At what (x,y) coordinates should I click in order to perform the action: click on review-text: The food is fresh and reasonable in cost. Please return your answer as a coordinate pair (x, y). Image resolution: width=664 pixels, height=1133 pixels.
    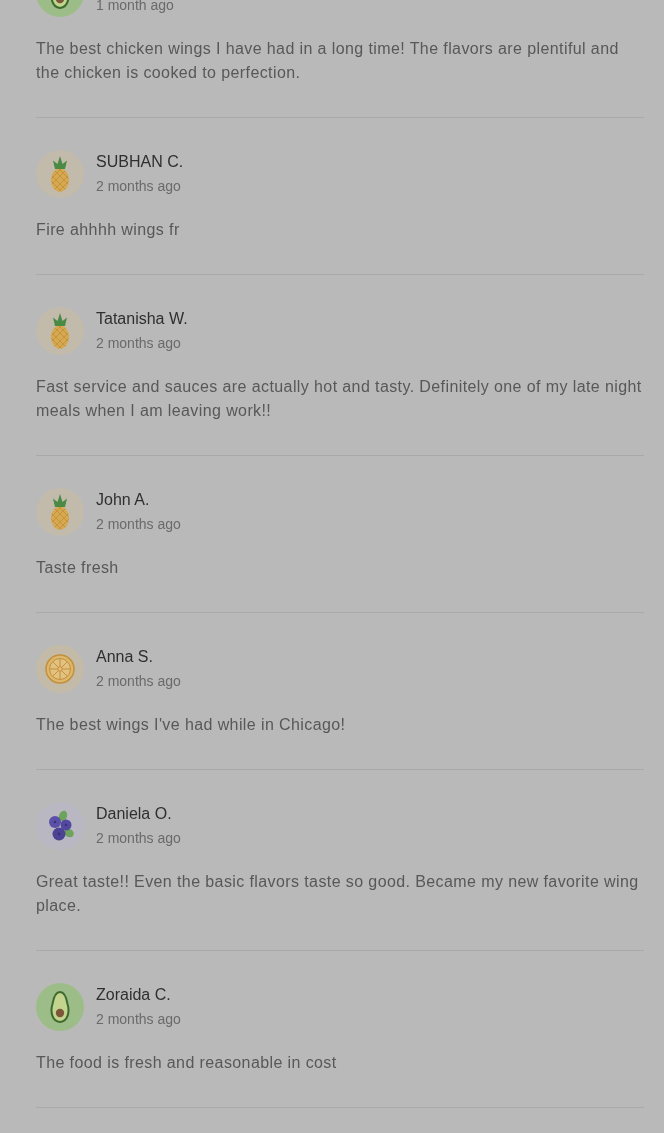
    Looking at the image, I should click on (187, 1063).